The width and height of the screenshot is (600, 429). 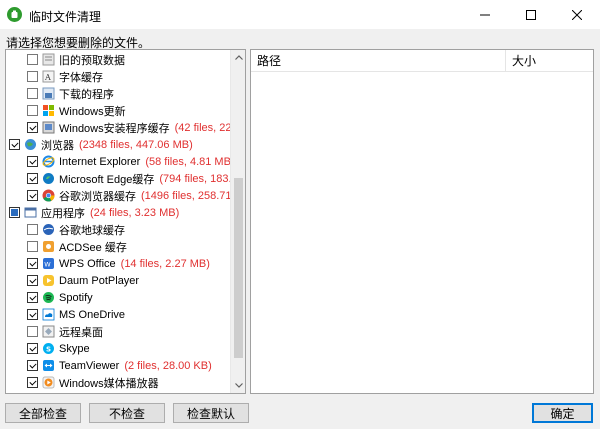 I want to click on tree-item: ACDSee 缓存, so click(x=119, y=246).